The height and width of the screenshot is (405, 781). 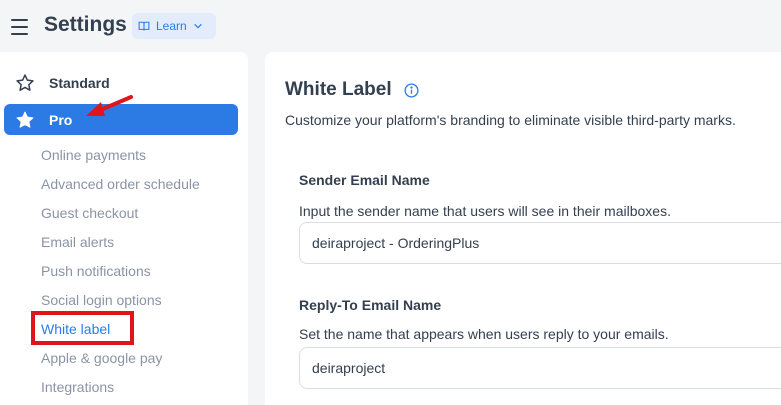 What do you see at coordinates (396, 243) in the screenshot?
I see `sender-email-name-value: deiraproject - OrderingPlus` at bounding box center [396, 243].